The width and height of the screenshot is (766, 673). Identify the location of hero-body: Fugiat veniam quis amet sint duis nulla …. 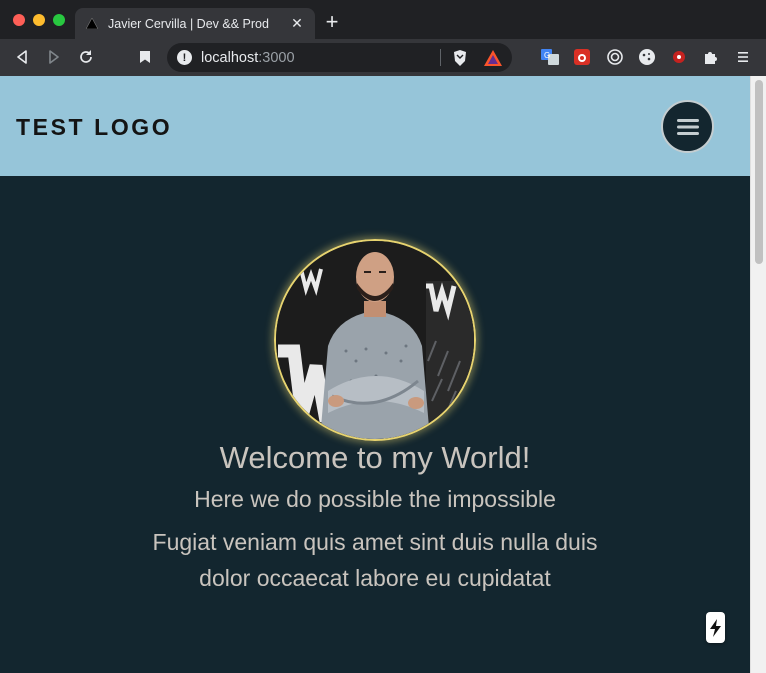
(375, 560).